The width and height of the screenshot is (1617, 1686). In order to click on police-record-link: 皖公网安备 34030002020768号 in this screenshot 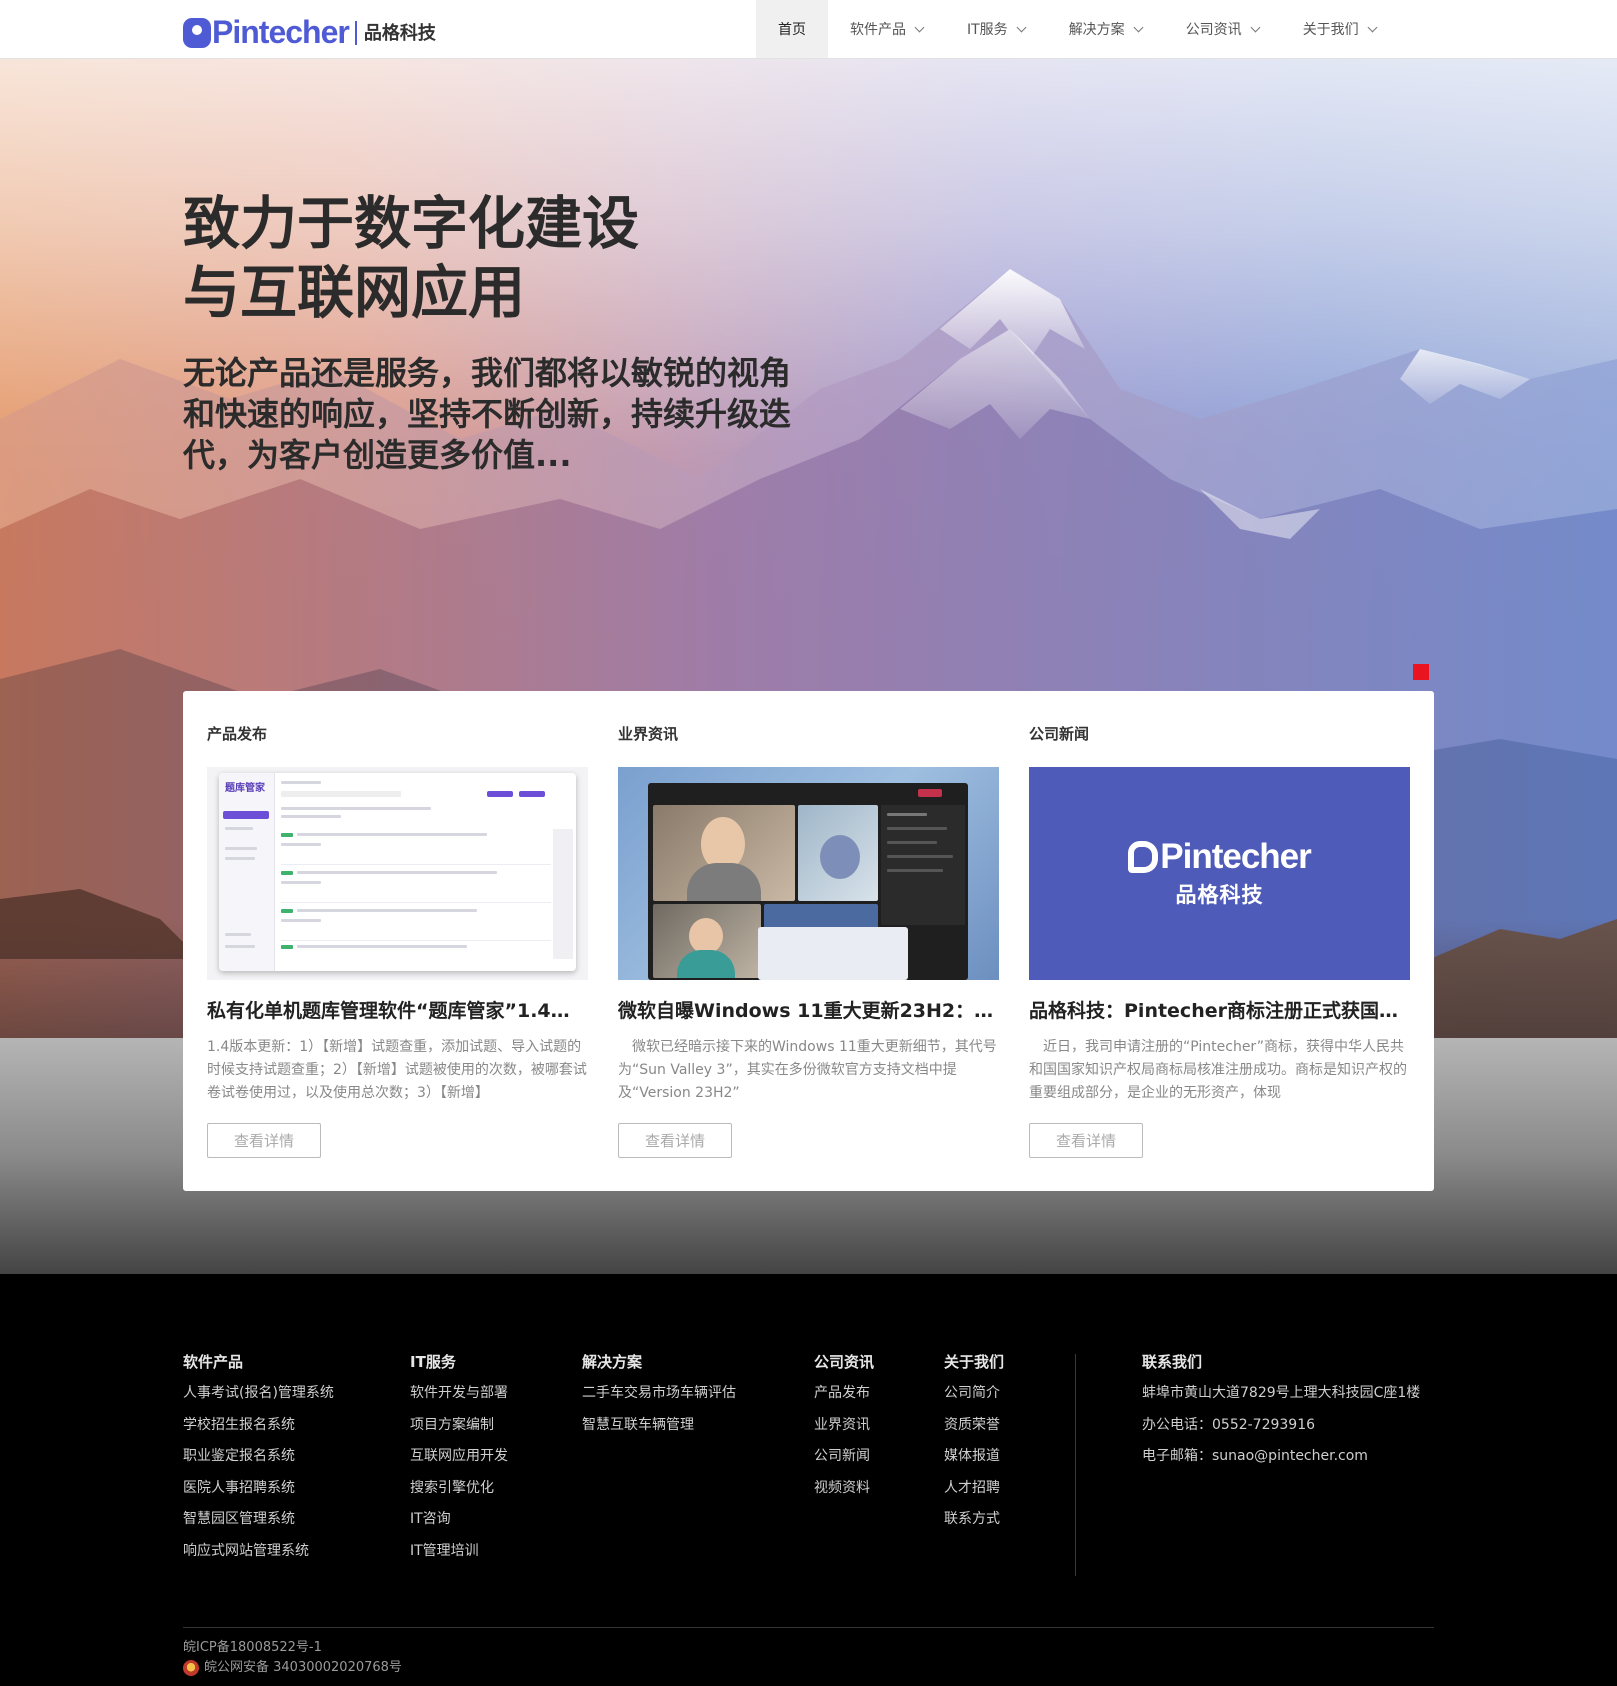, I will do `click(292, 1668)`.